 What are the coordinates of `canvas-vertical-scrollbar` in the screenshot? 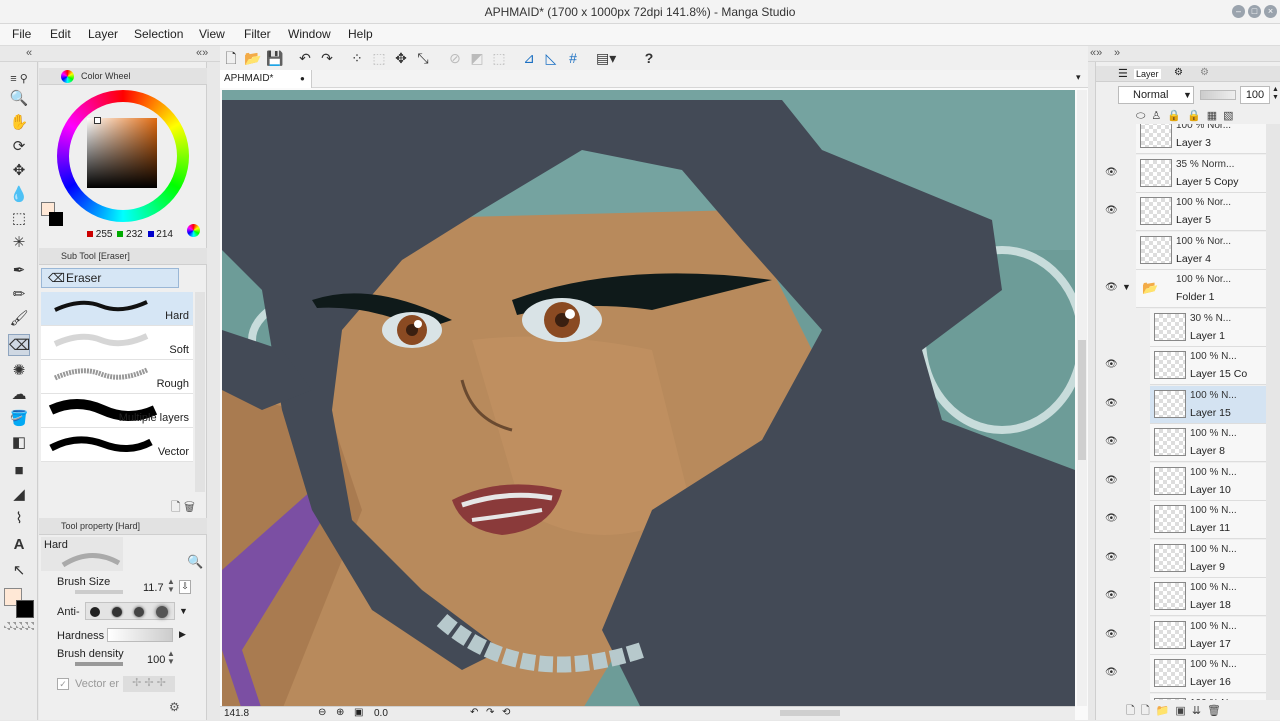 It's located at (1082, 398).